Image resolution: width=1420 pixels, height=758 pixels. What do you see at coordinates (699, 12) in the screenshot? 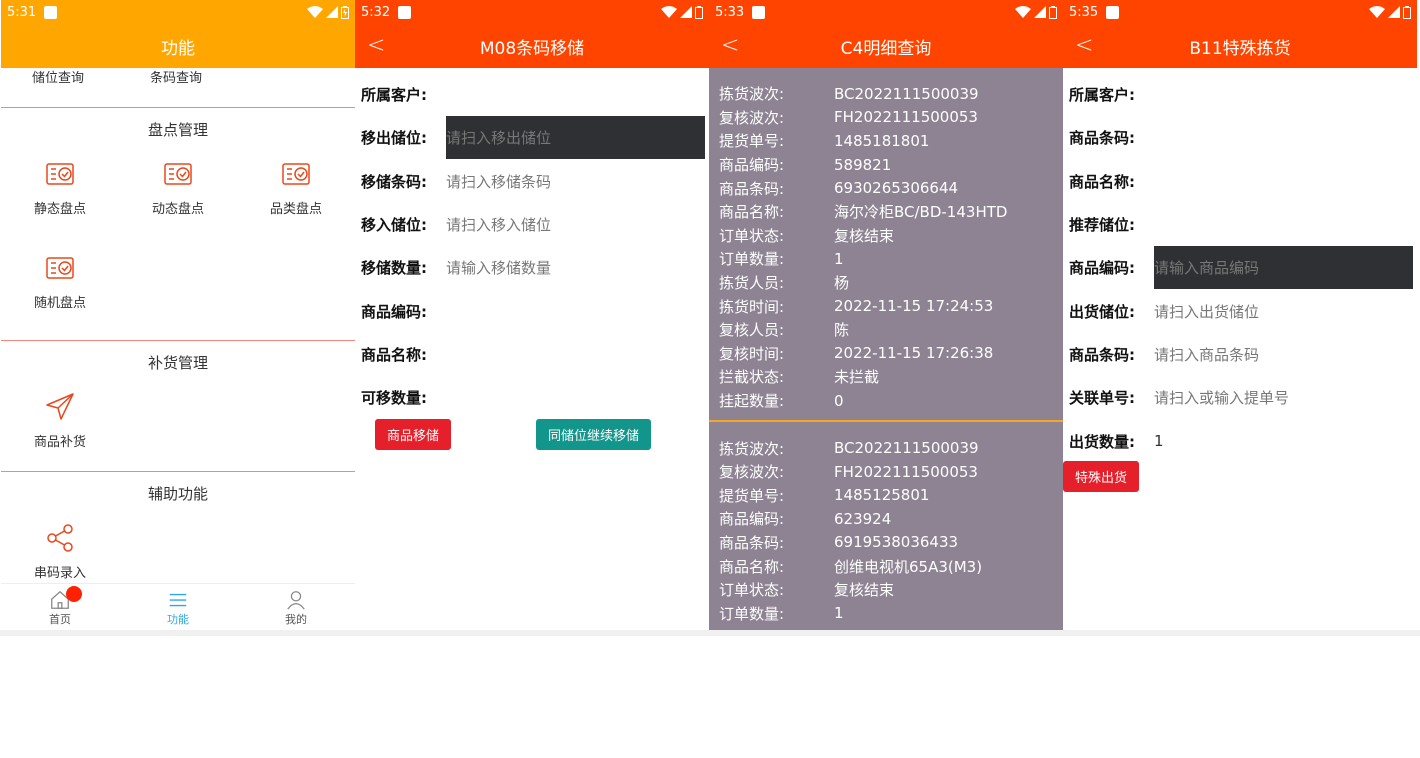
I see `battery-icon` at bounding box center [699, 12].